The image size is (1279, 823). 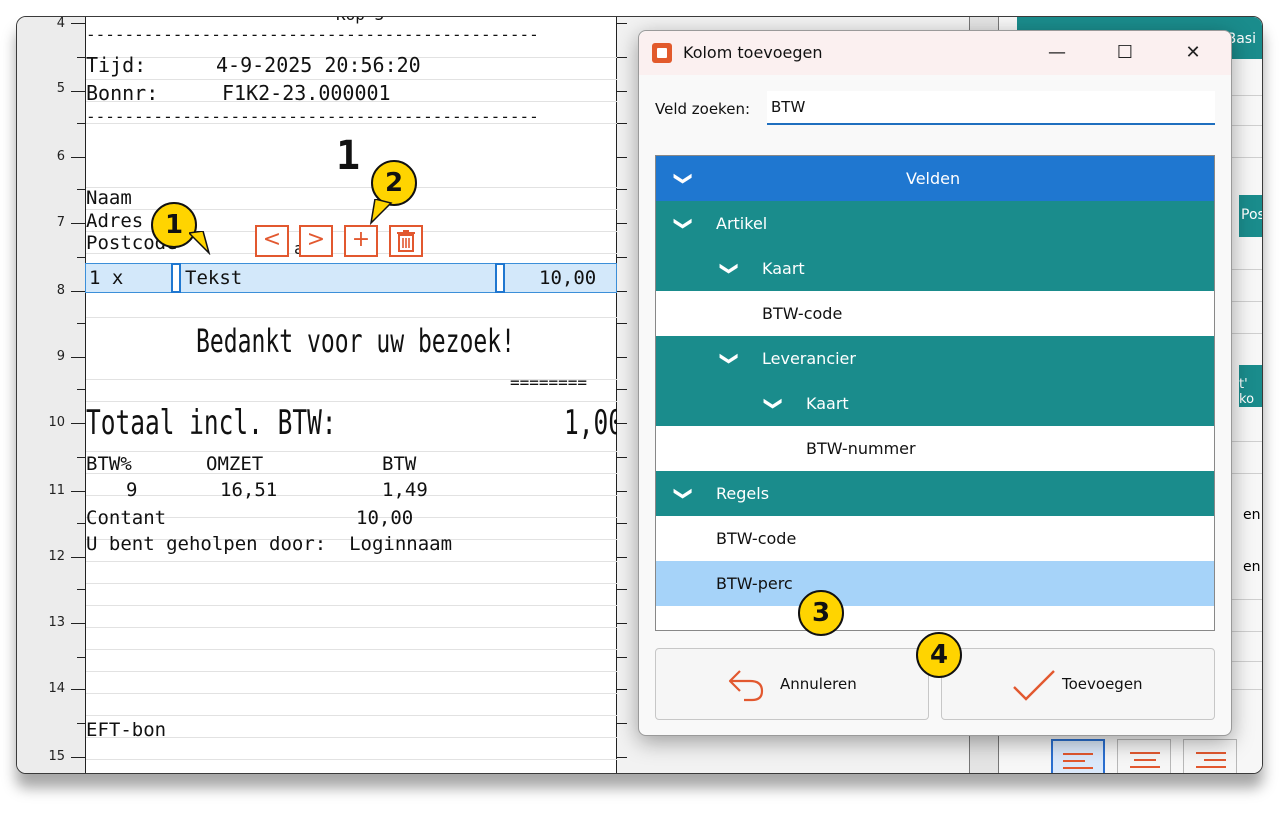 I want to click on vat-header-turnover: OMZET, so click(x=235, y=464).